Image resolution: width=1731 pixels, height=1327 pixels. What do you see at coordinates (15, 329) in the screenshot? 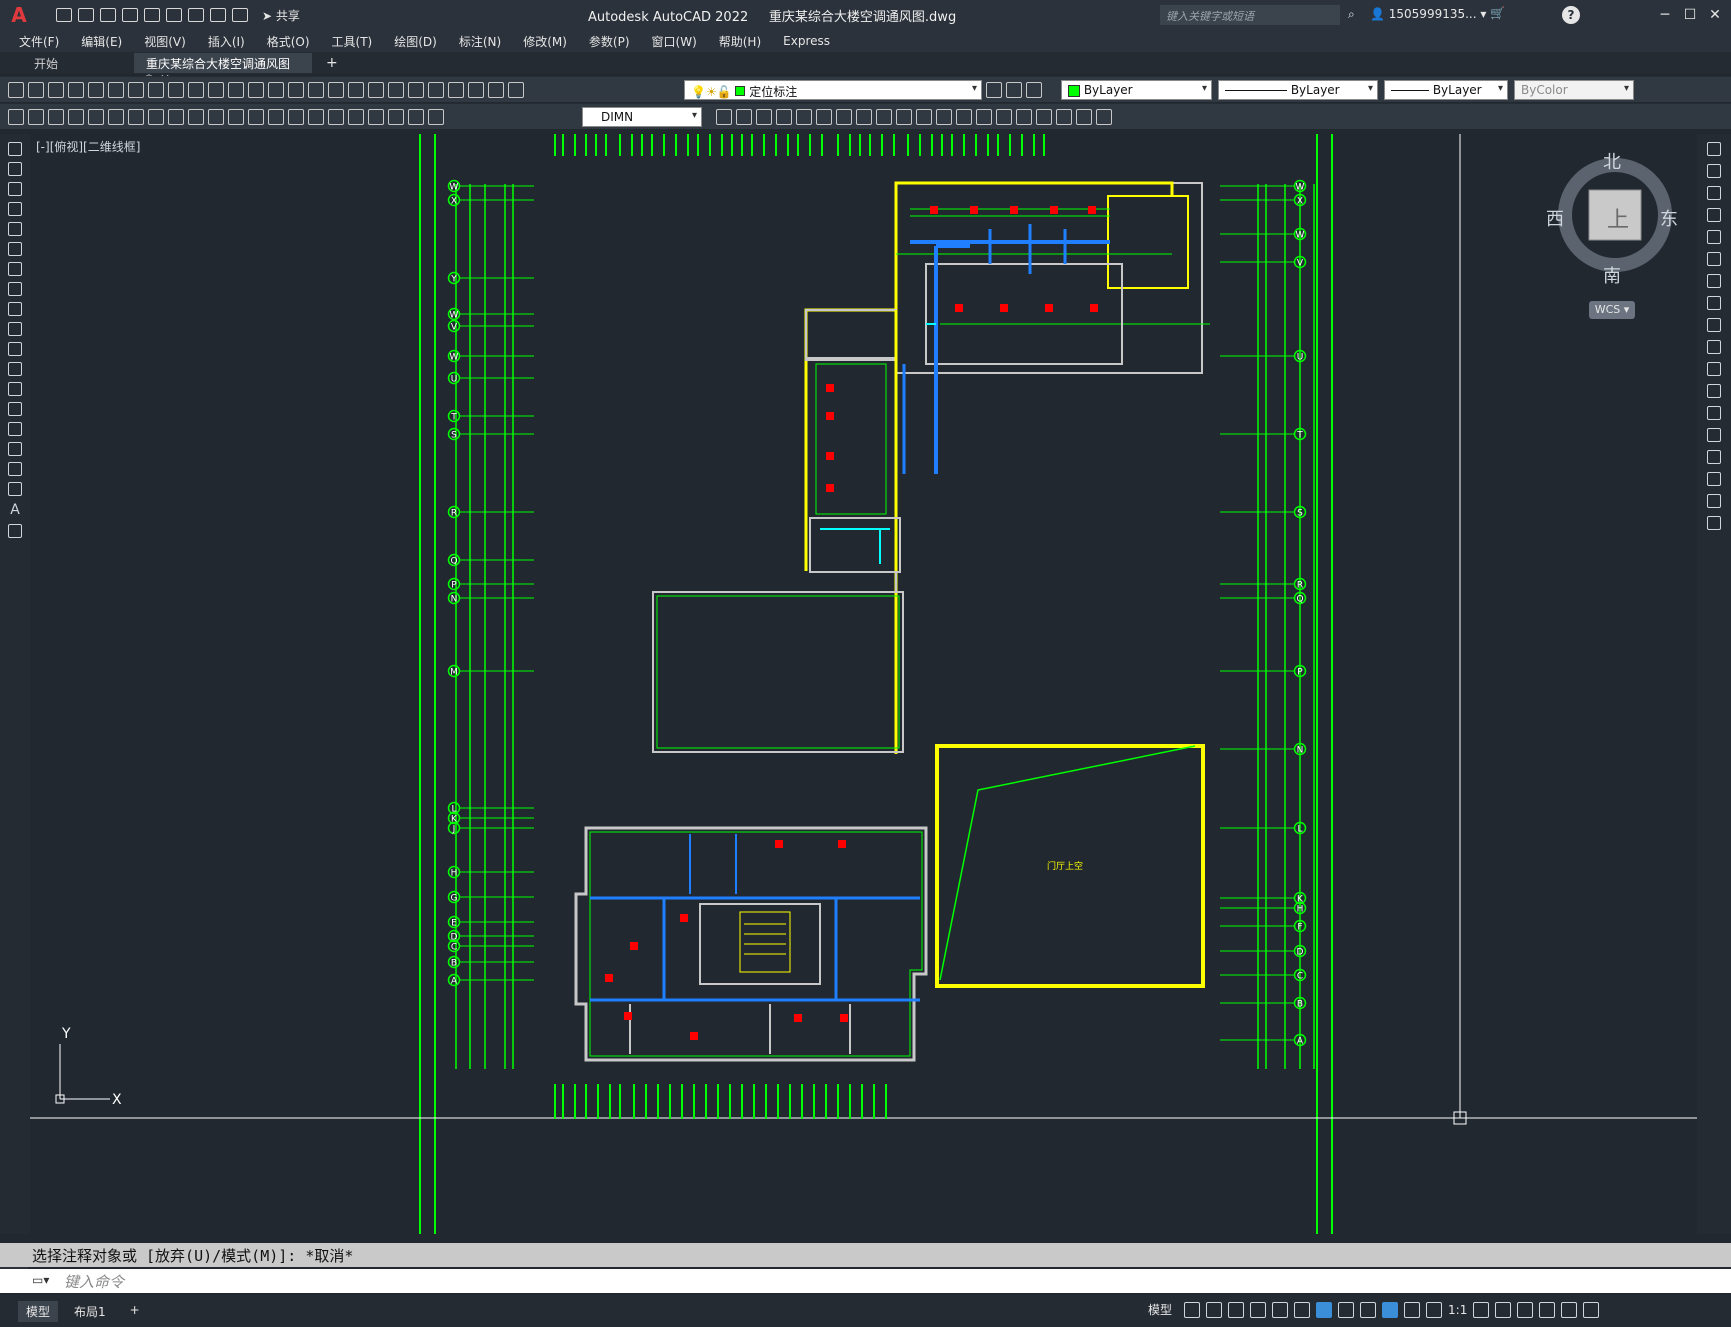
I see `ellipse-icon` at bounding box center [15, 329].